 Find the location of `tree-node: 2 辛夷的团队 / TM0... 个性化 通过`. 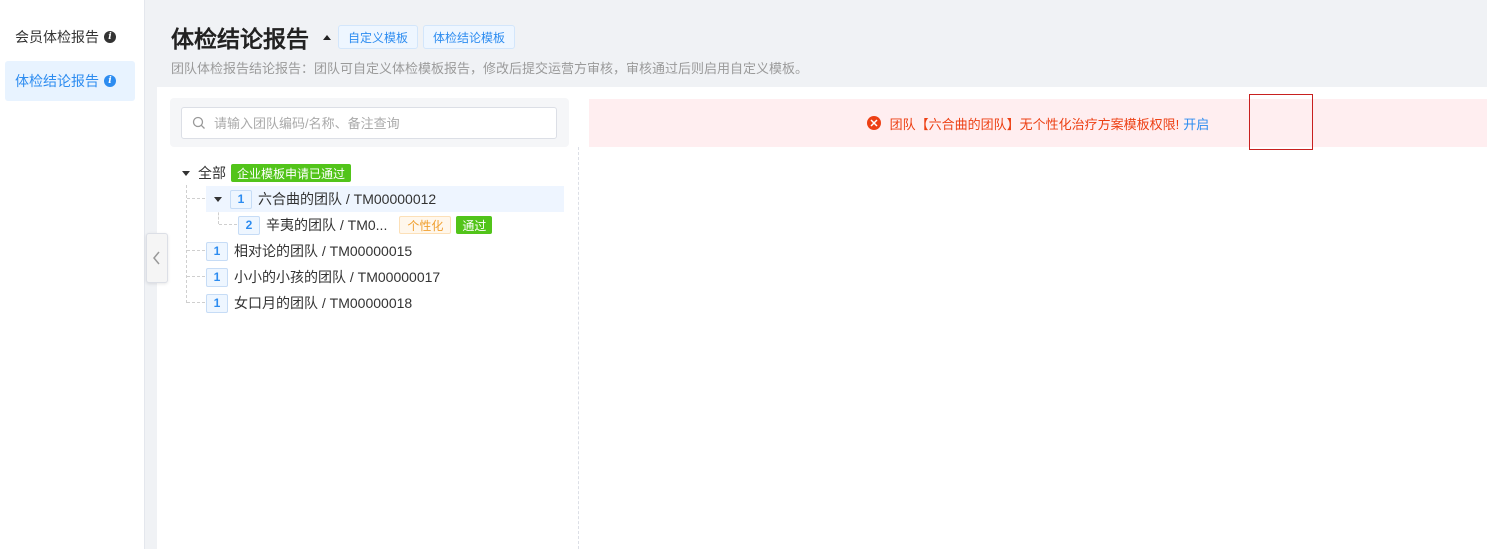

tree-node: 2 辛夷的团队 / TM0... 个性化 通过 is located at coordinates (365, 225).